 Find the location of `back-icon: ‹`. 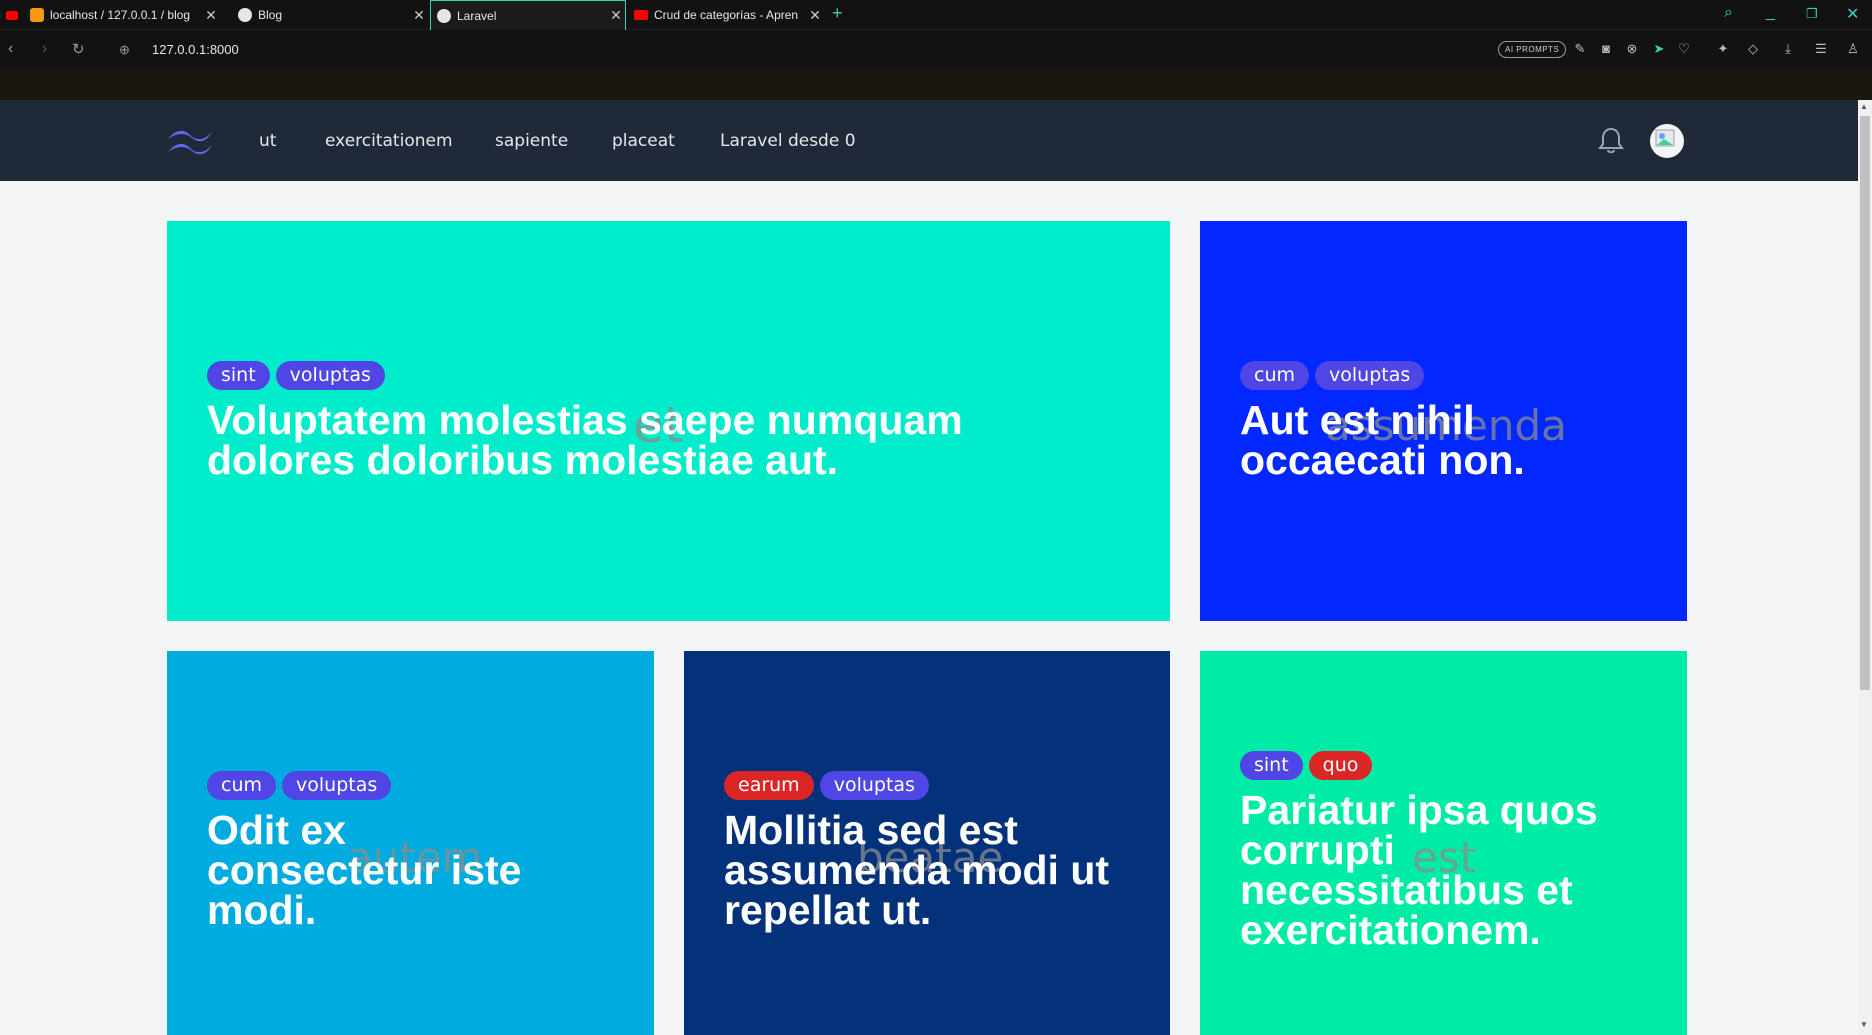

back-icon: ‹ is located at coordinates (10, 49).